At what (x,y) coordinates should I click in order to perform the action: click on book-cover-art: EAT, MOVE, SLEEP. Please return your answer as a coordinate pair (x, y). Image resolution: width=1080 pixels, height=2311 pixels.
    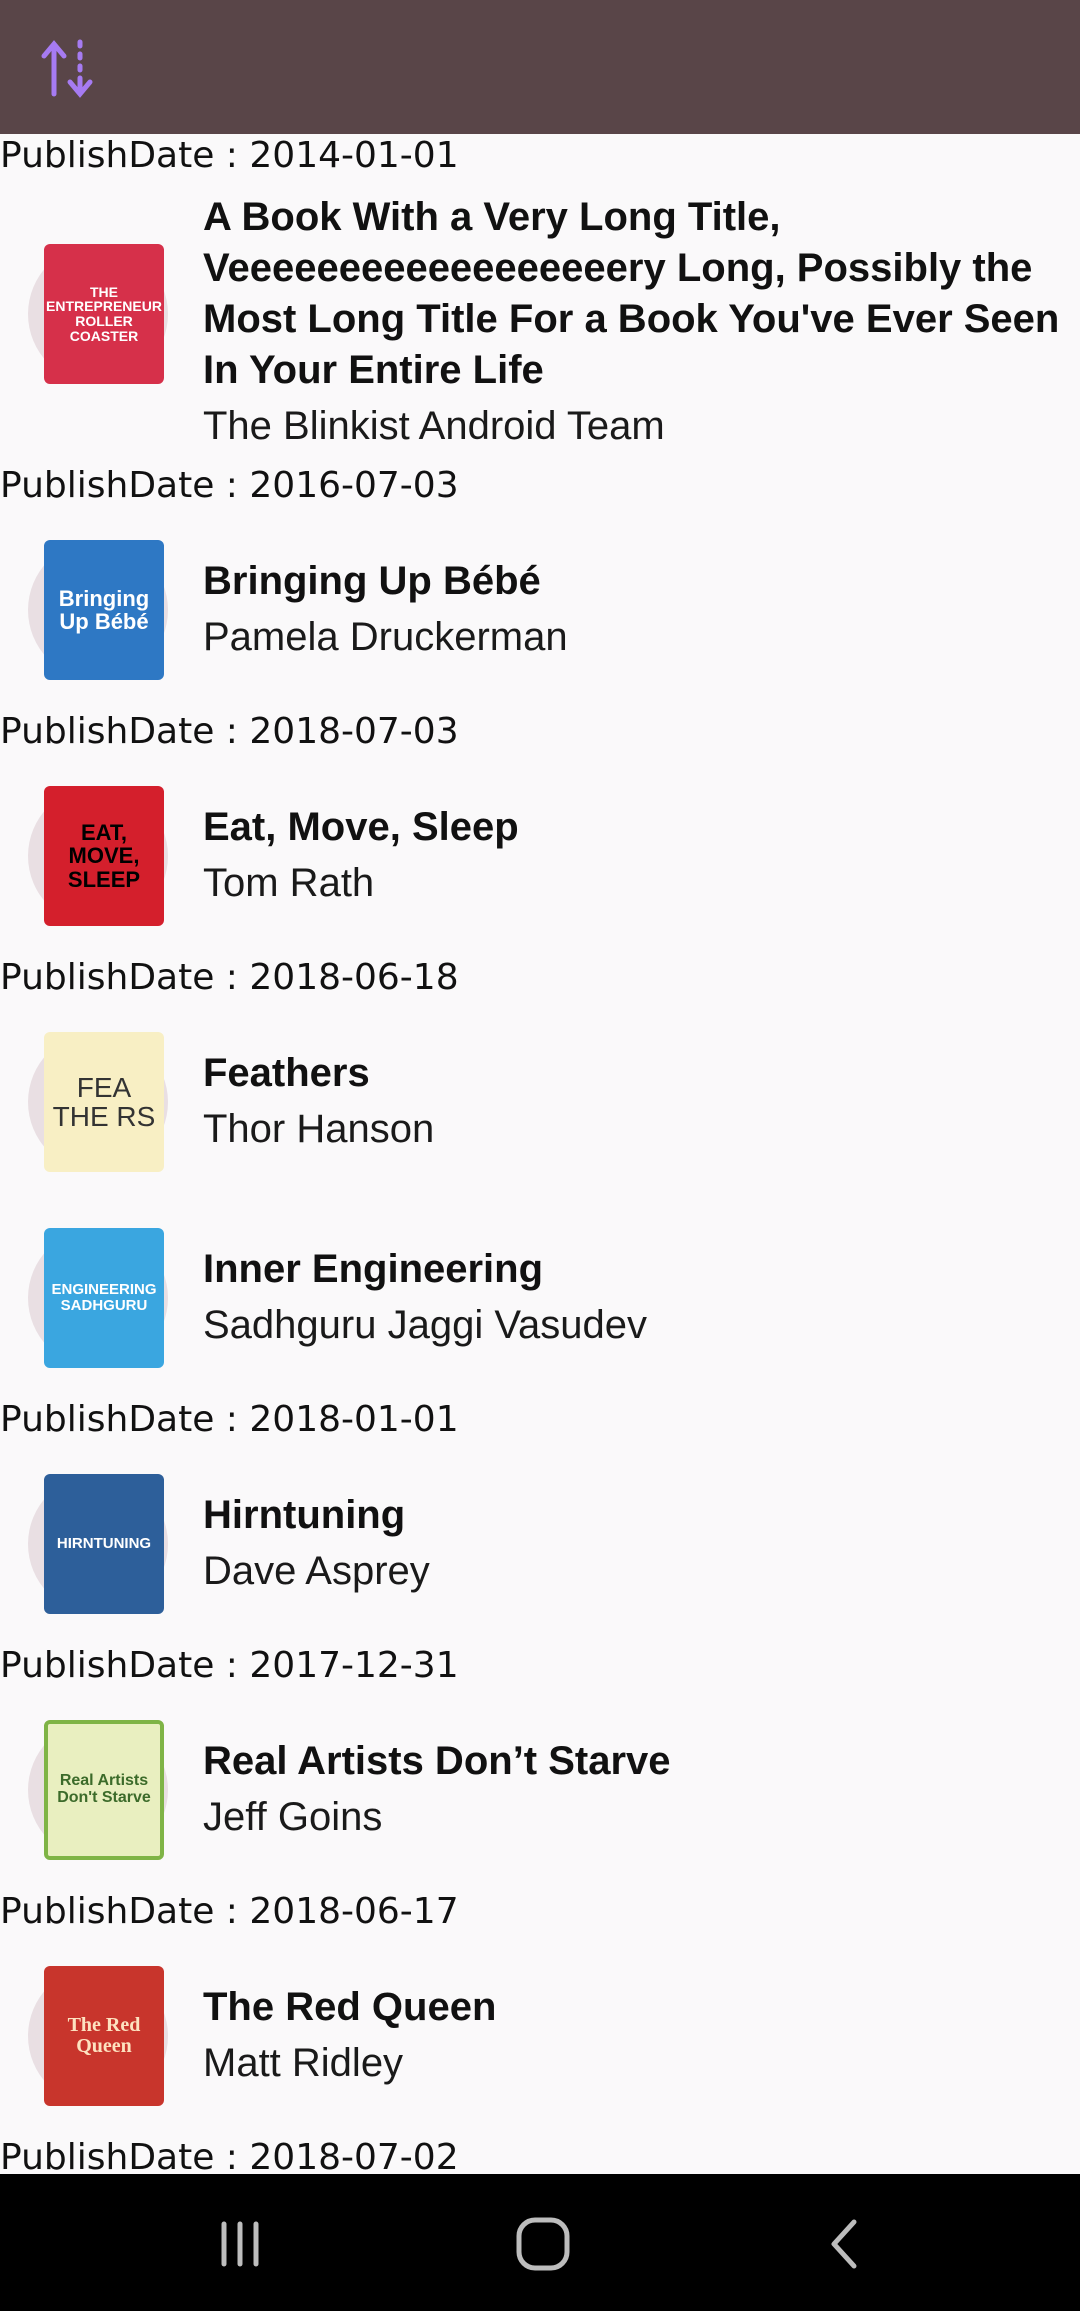
    Looking at the image, I should click on (104, 856).